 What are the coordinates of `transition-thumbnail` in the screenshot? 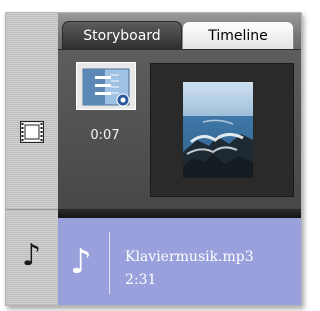 It's located at (106, 86).